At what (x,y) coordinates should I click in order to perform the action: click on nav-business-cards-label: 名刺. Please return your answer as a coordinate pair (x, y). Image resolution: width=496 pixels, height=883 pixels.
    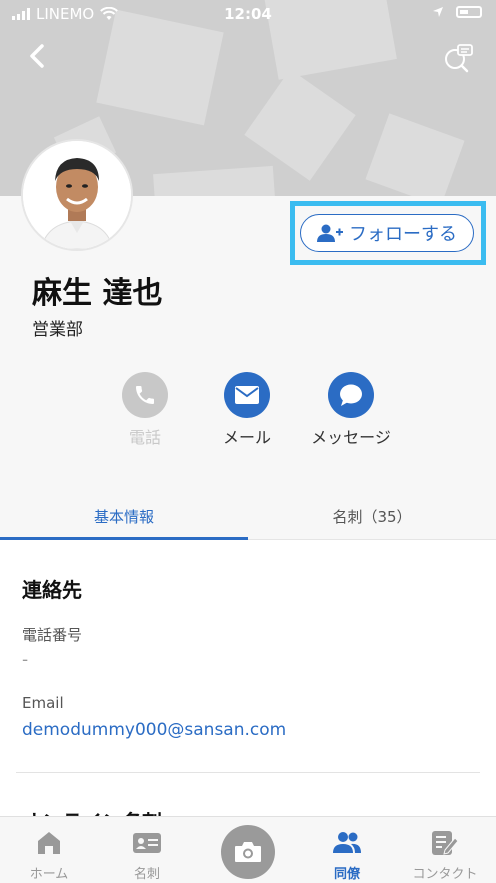
    Looking at the image, I should click on (146, 874).